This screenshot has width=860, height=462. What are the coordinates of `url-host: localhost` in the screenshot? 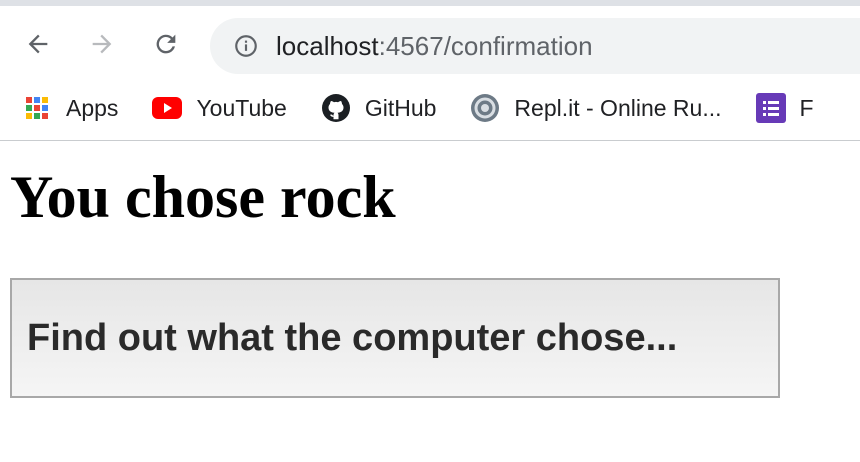 It's located at (327, 45).